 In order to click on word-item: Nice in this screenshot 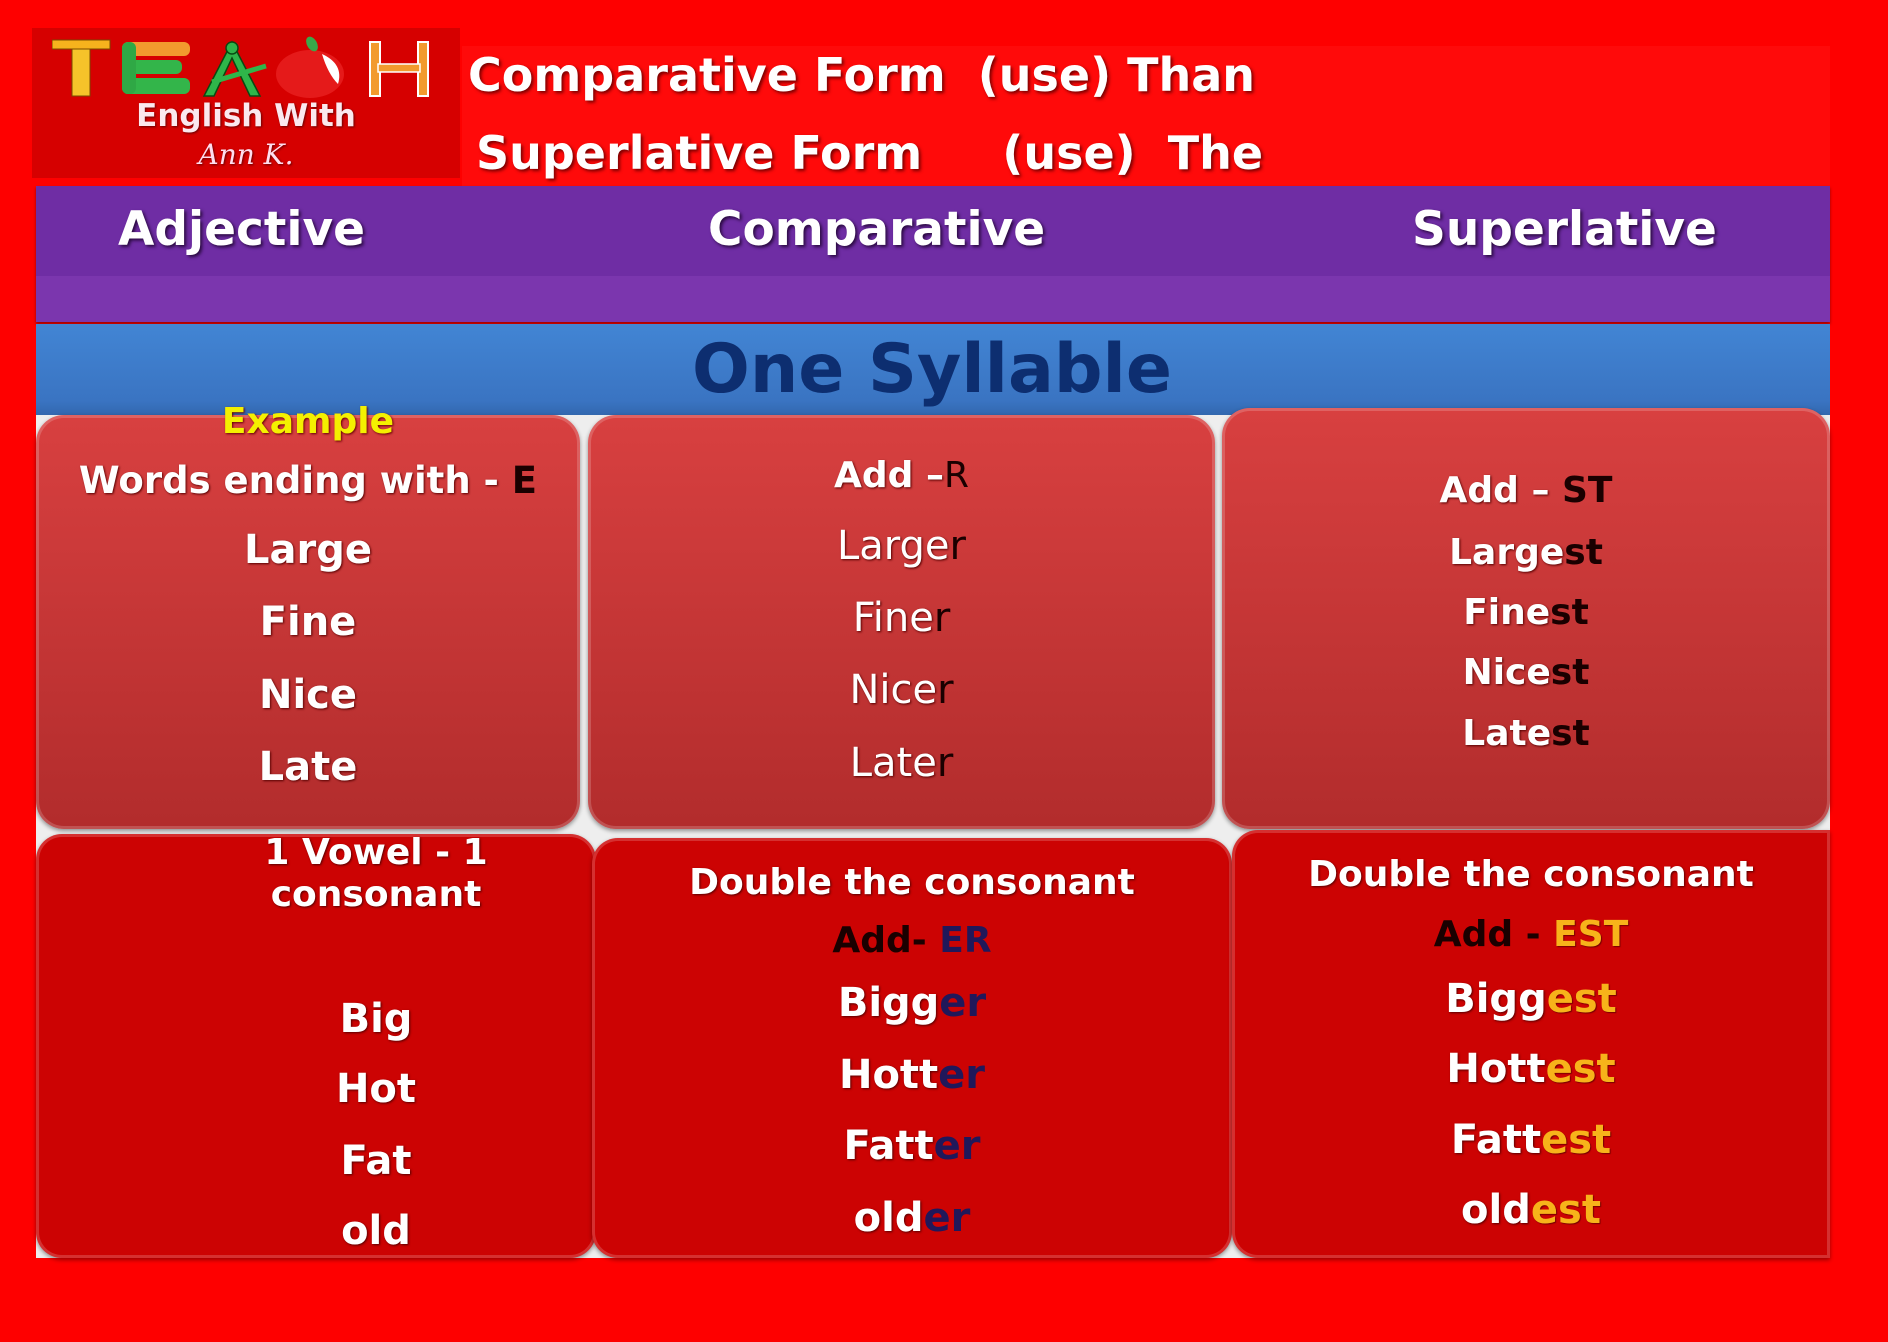, I will do `click(308, 695)`.